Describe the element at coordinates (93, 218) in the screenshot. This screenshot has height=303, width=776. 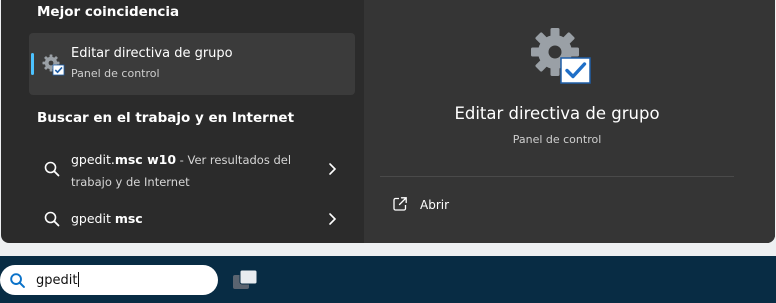
I see `query-plain: gpedit` at that location.